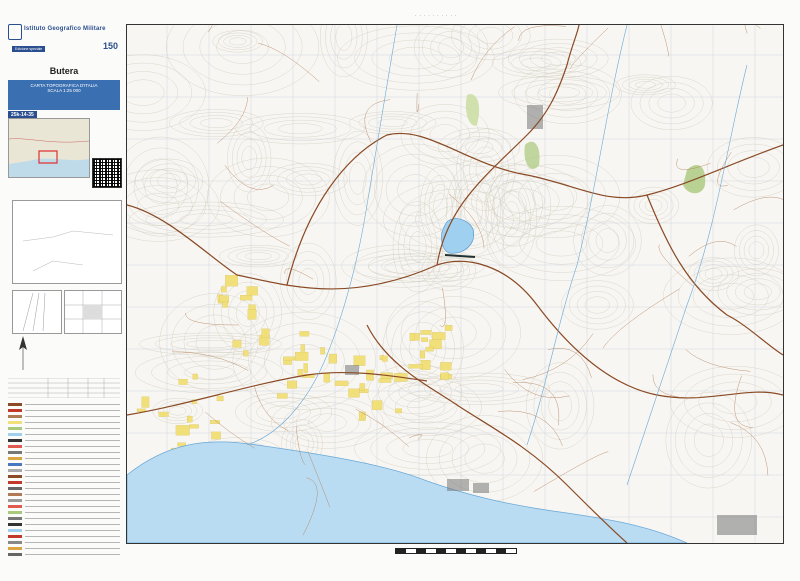 This screenshot has width=800, height=581. What do you see at coordinates (110, 46) in the screenshot?
I see `anniversary-logo: 150` at bounding box center [110, 46].